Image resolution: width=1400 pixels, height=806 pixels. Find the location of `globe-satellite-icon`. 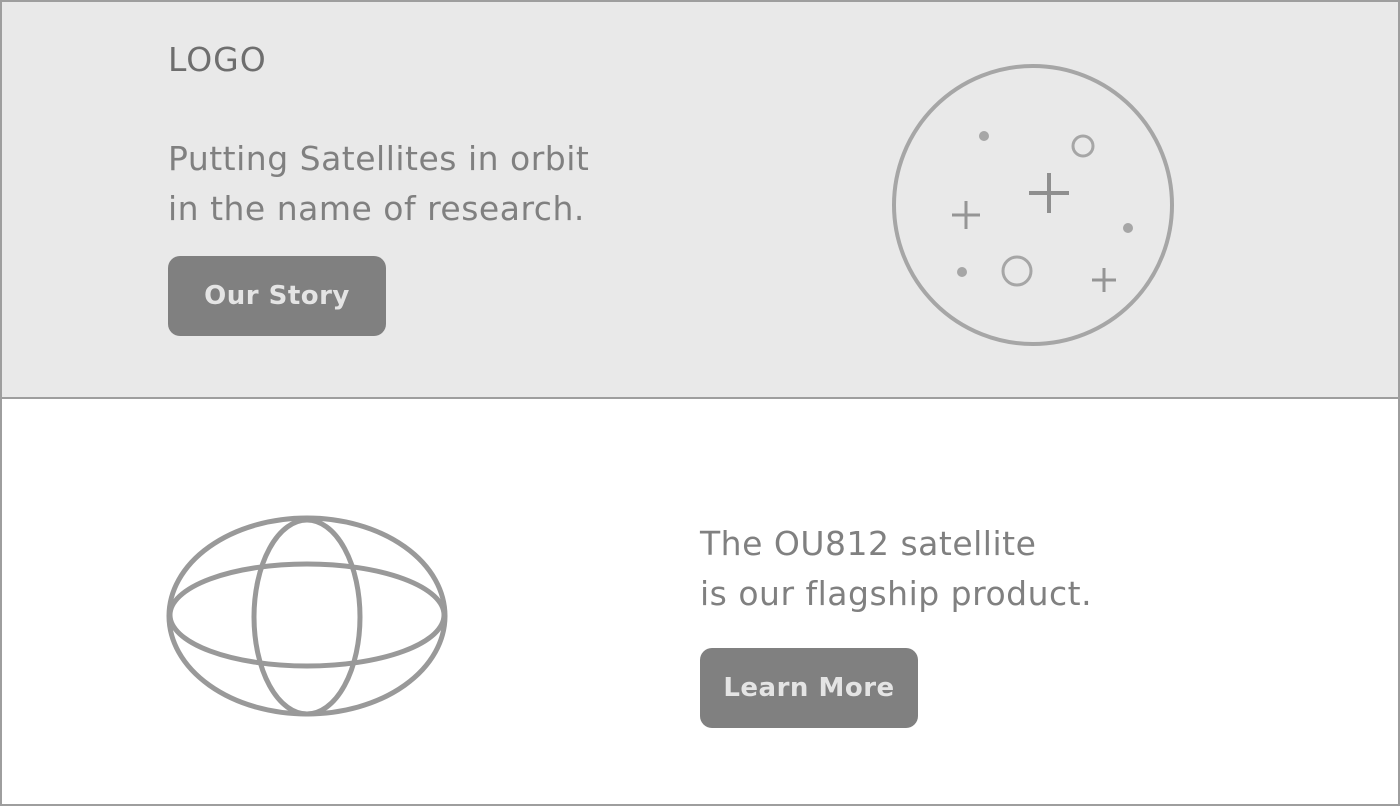

globe-satellite-icon is located at coordinates (307, 616).